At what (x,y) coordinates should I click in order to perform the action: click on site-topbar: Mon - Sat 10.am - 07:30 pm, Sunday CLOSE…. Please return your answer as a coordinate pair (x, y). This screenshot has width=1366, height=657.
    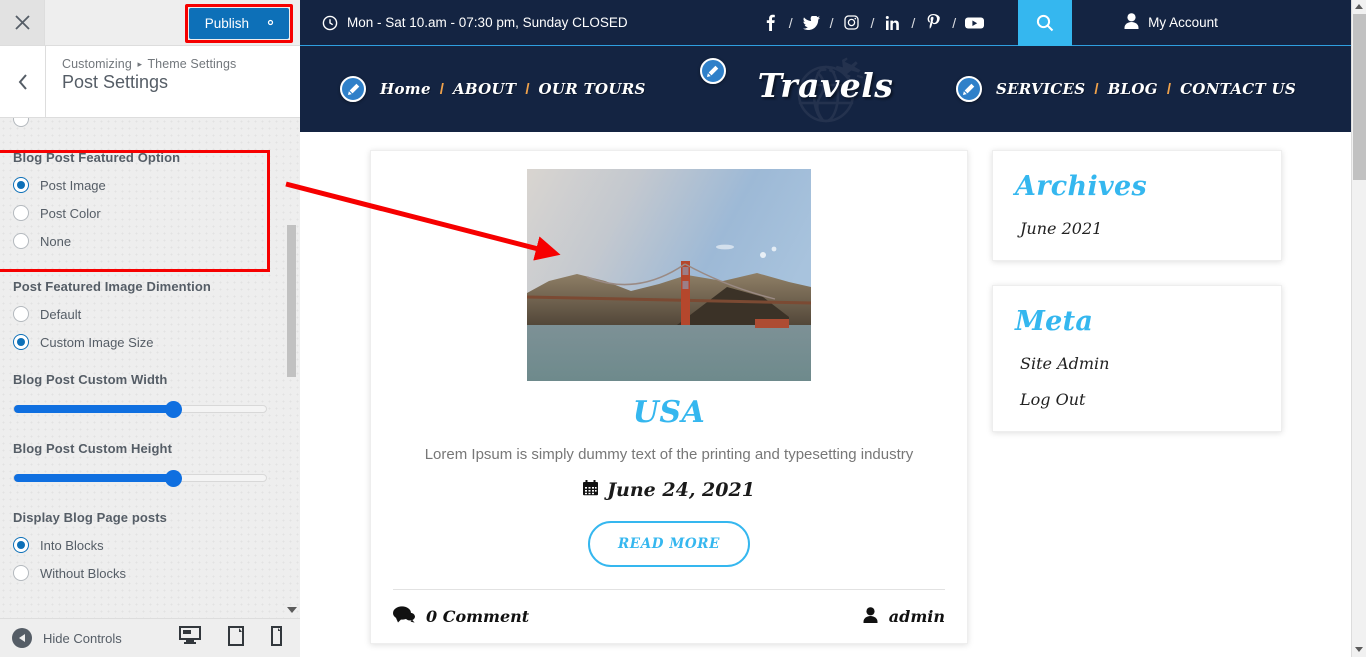
    Looking at the image, I should click on (825, 23).